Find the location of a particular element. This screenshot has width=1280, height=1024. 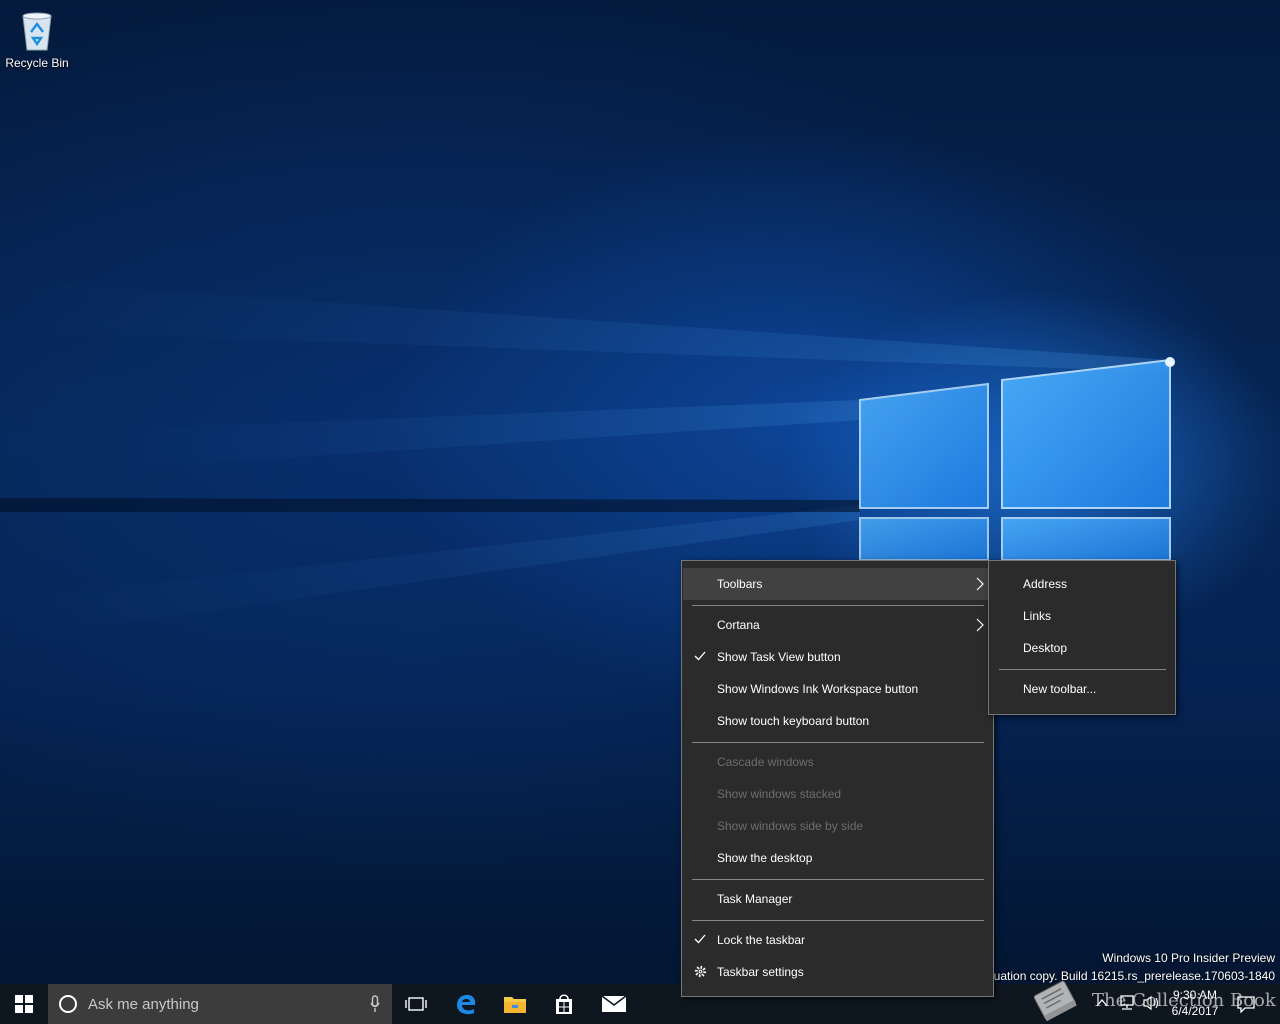

submenu-item-desktop: Desktop is located at coordinates (1082, 648).